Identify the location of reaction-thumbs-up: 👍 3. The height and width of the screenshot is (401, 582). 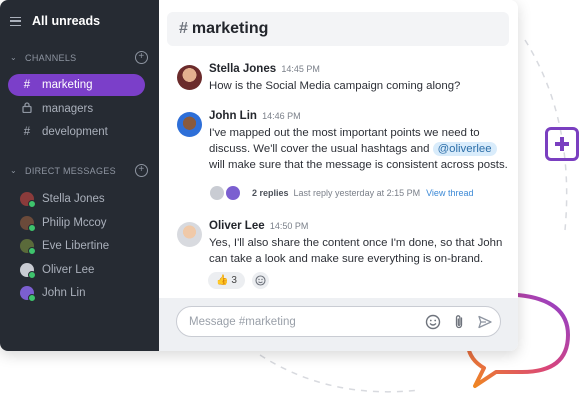
(226, 280).